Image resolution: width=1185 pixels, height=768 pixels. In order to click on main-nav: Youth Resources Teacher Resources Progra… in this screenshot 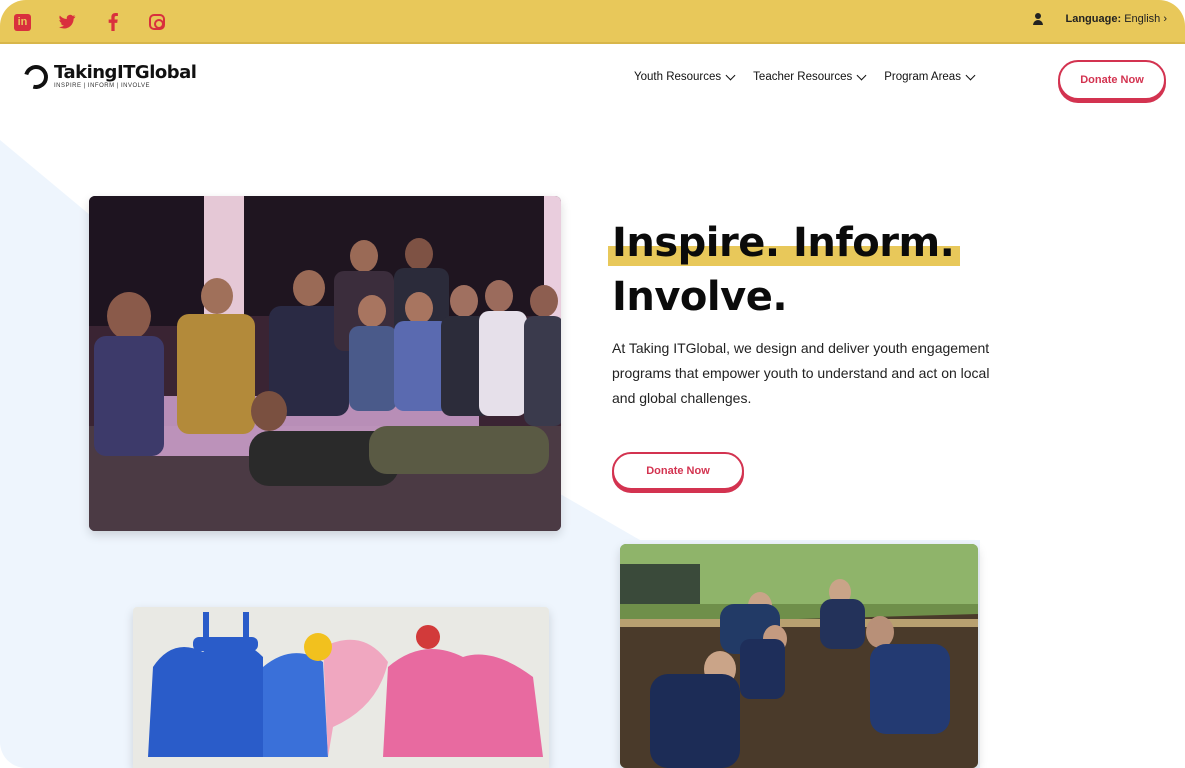, I will do `click(805, 76)`.